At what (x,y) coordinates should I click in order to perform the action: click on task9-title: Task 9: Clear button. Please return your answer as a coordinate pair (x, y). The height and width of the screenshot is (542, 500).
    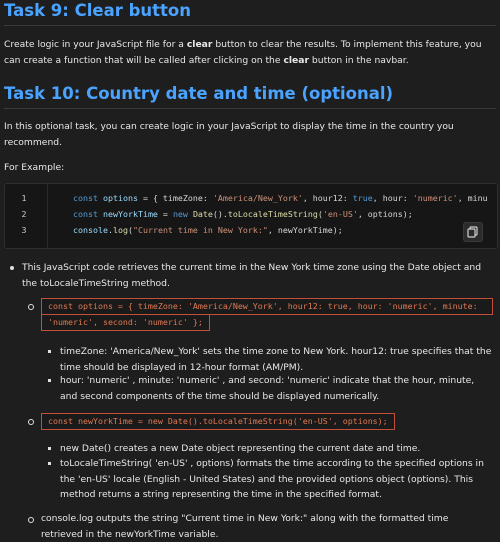
    Looking at the image, I should click on (98, 10).